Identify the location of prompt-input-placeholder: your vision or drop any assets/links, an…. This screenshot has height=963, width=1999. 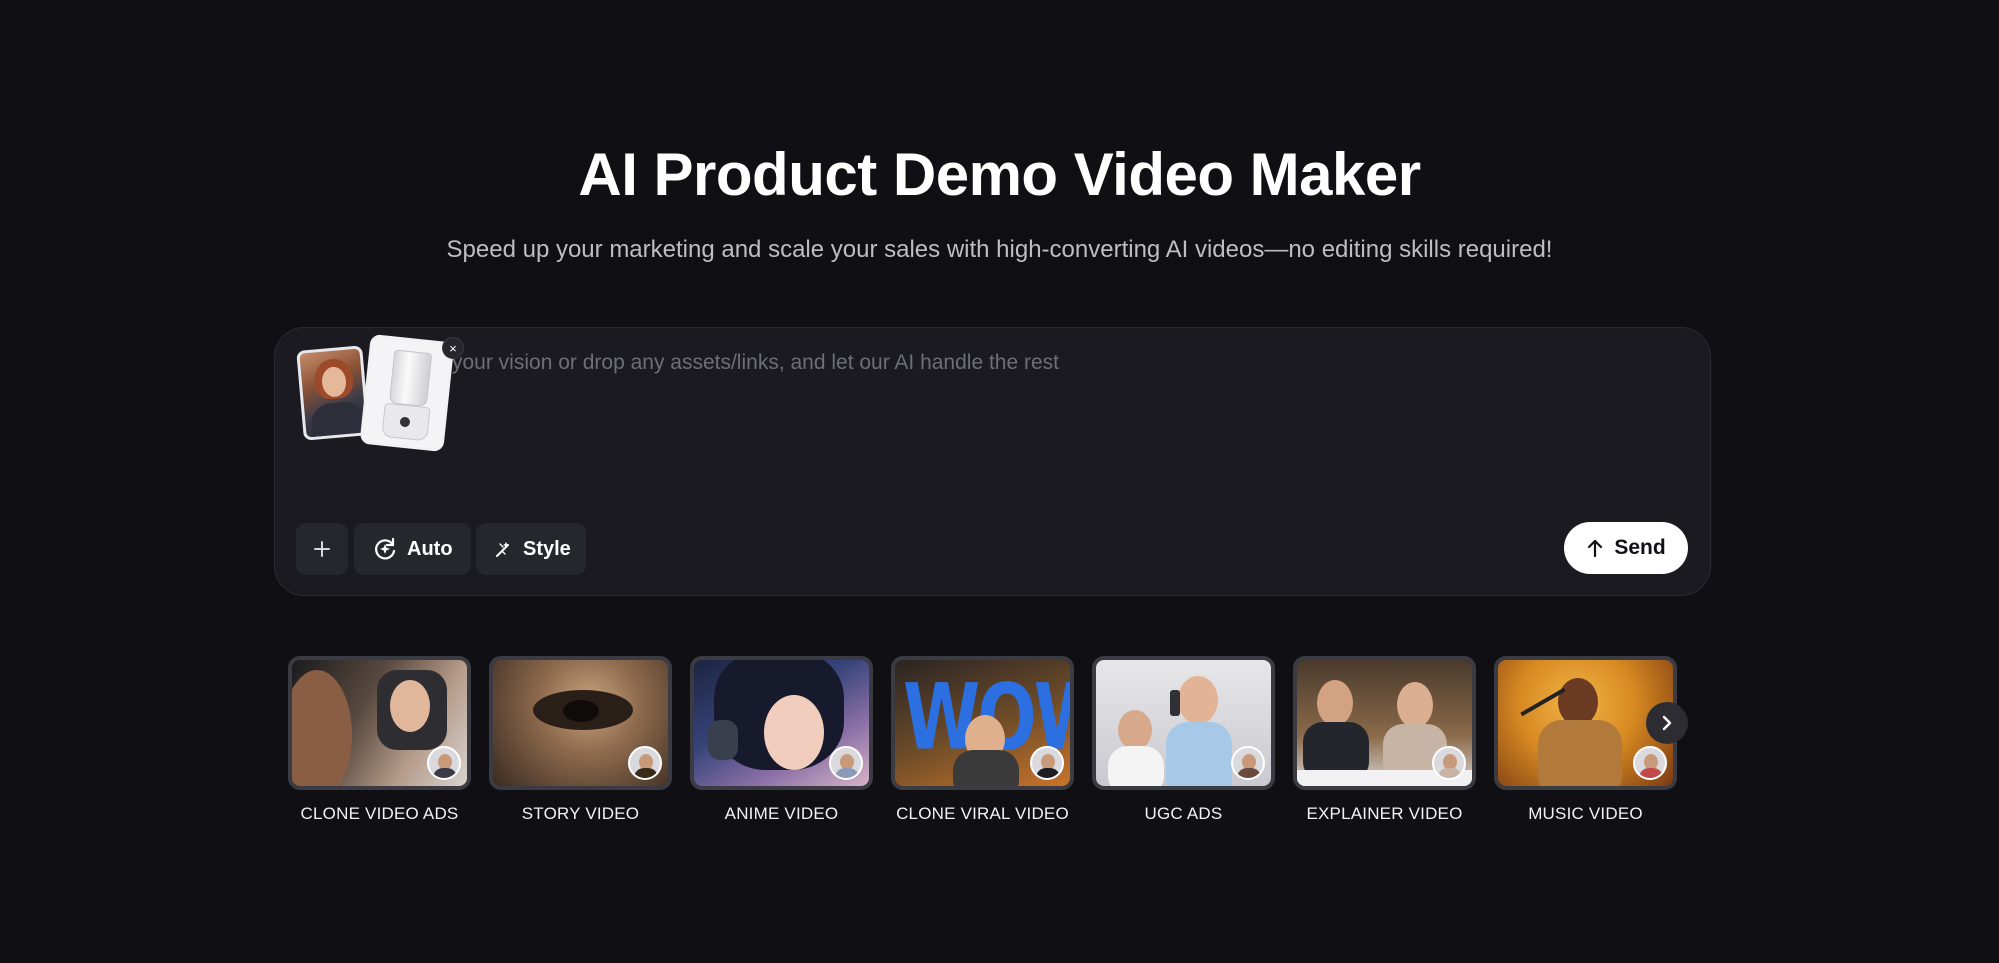
(755, 363).